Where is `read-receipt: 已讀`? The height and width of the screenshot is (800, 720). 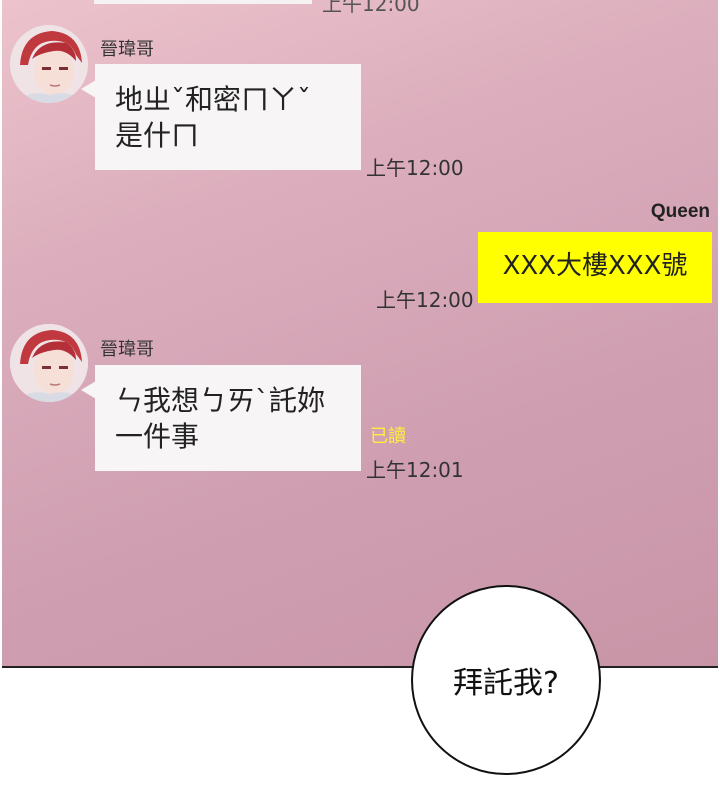
read-receipt: 已讀 is located at coordinates (388, 436).